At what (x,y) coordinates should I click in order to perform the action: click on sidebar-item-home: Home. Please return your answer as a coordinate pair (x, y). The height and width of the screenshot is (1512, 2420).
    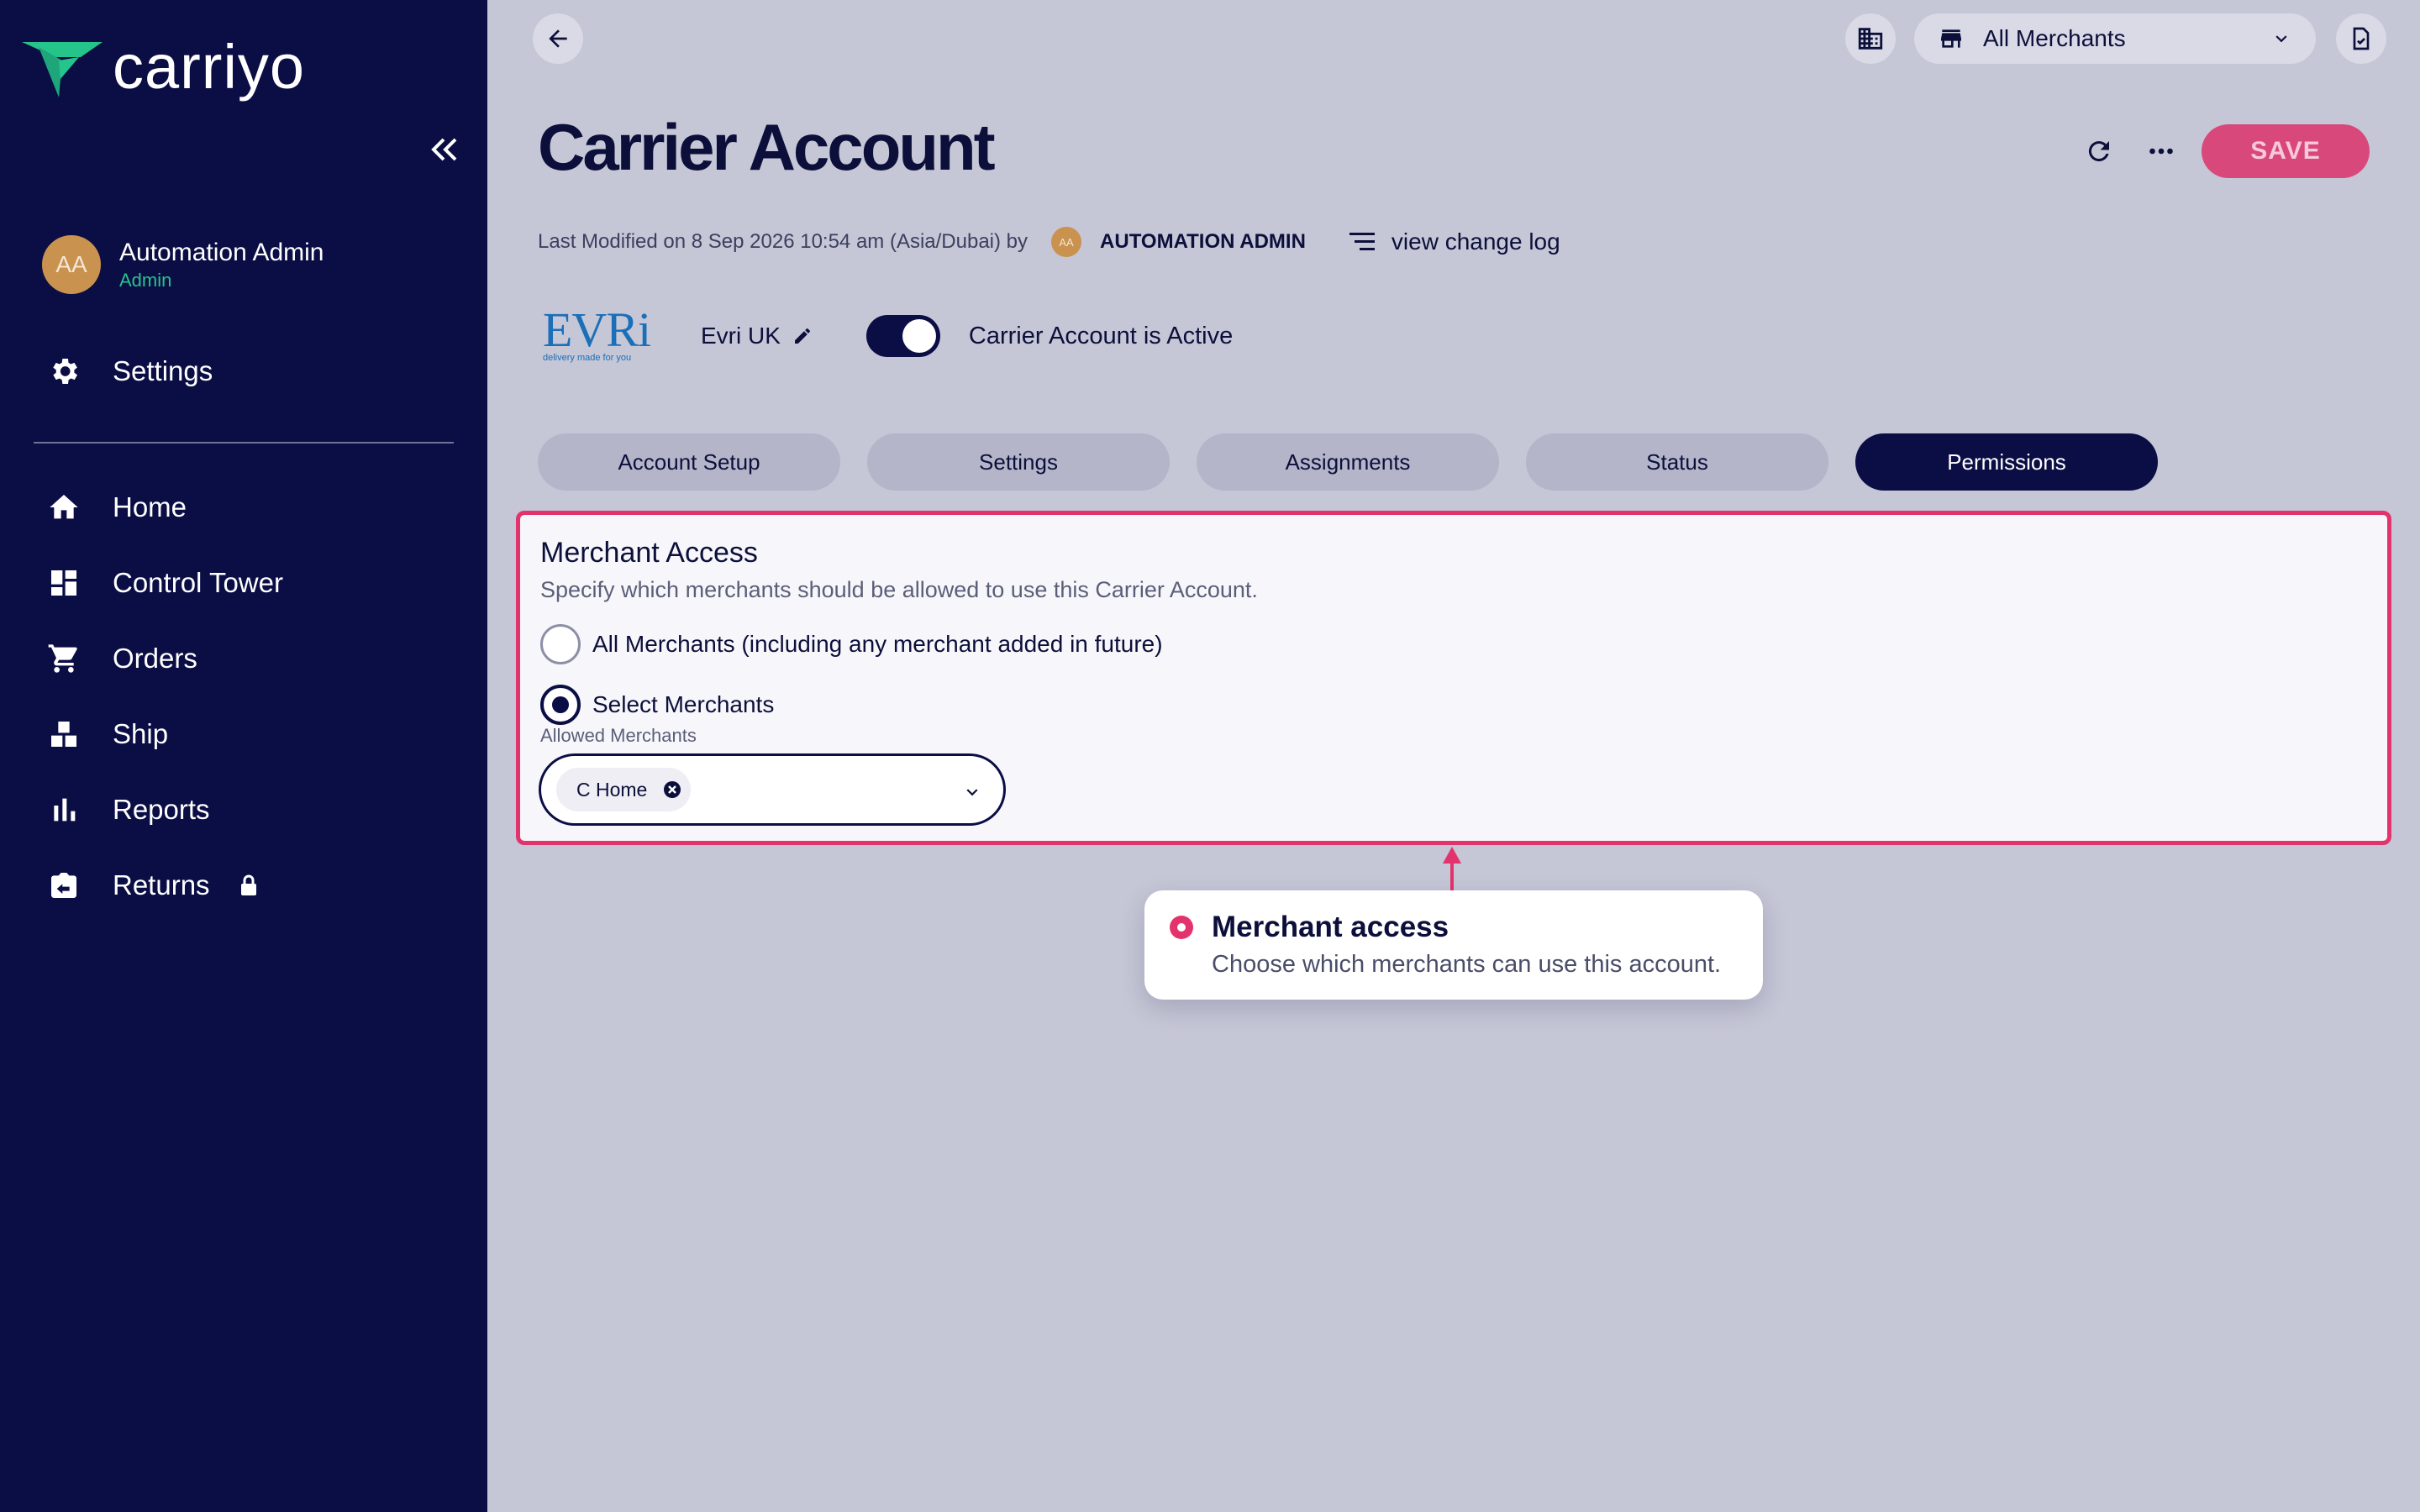
    Looking at the image, I should click on (116, 507).